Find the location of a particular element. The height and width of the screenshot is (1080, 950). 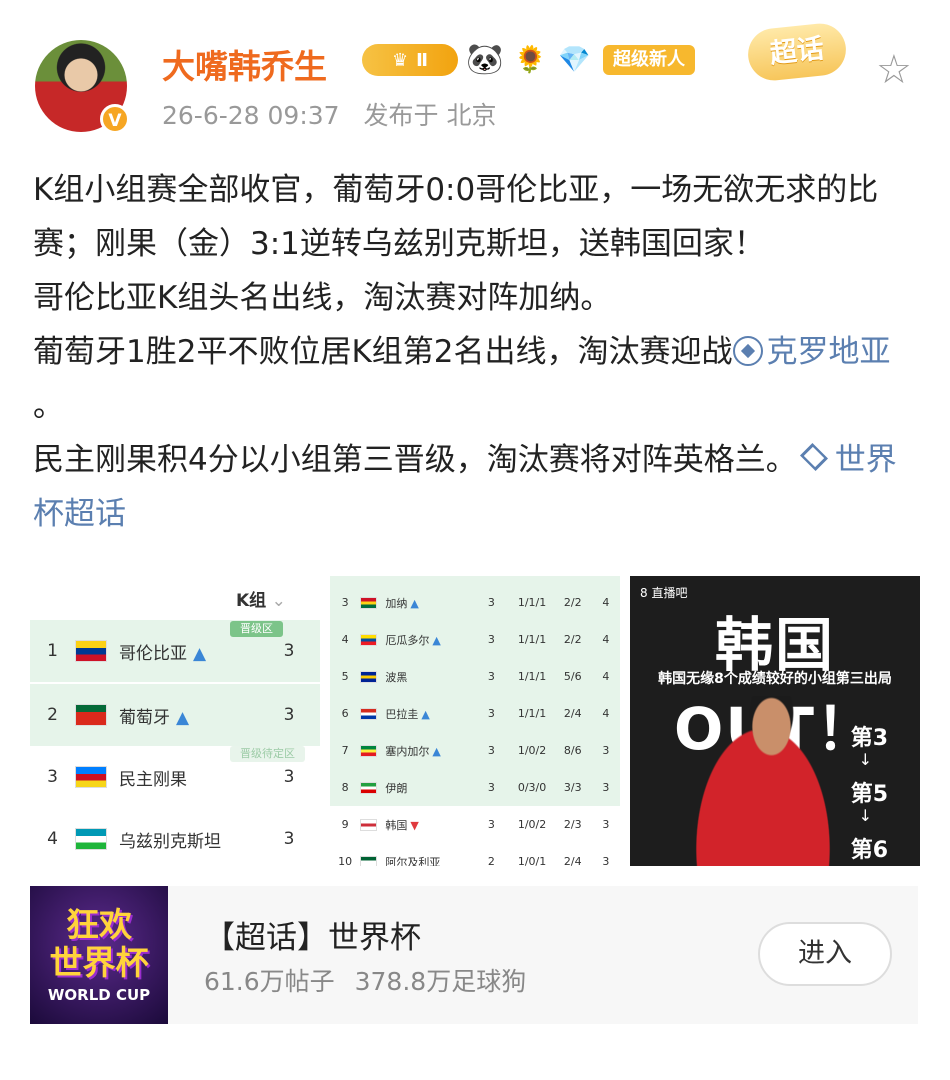

team-name: 阿尔及利亚 is located at coordinates (413, 861).